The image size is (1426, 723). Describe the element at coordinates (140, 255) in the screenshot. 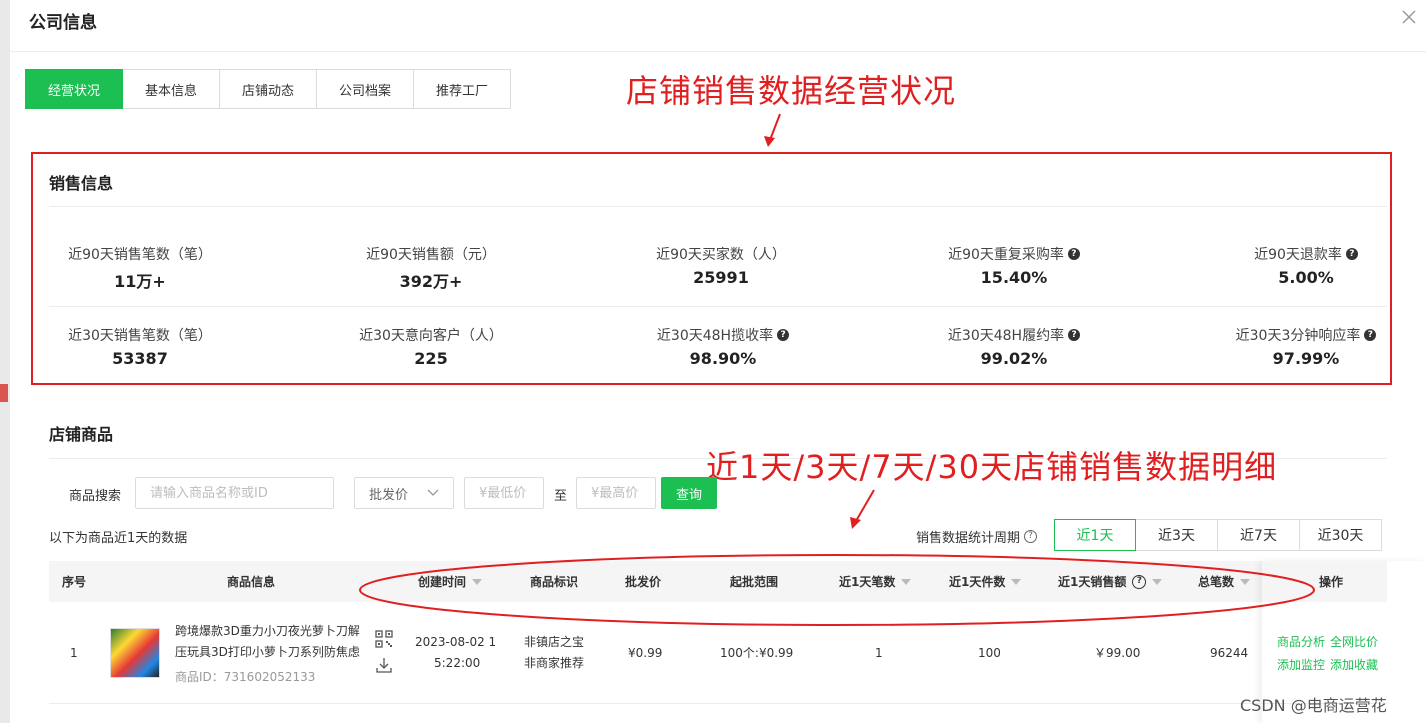

I see `metric-label: 近90天销售笔数（笔）` at that location.